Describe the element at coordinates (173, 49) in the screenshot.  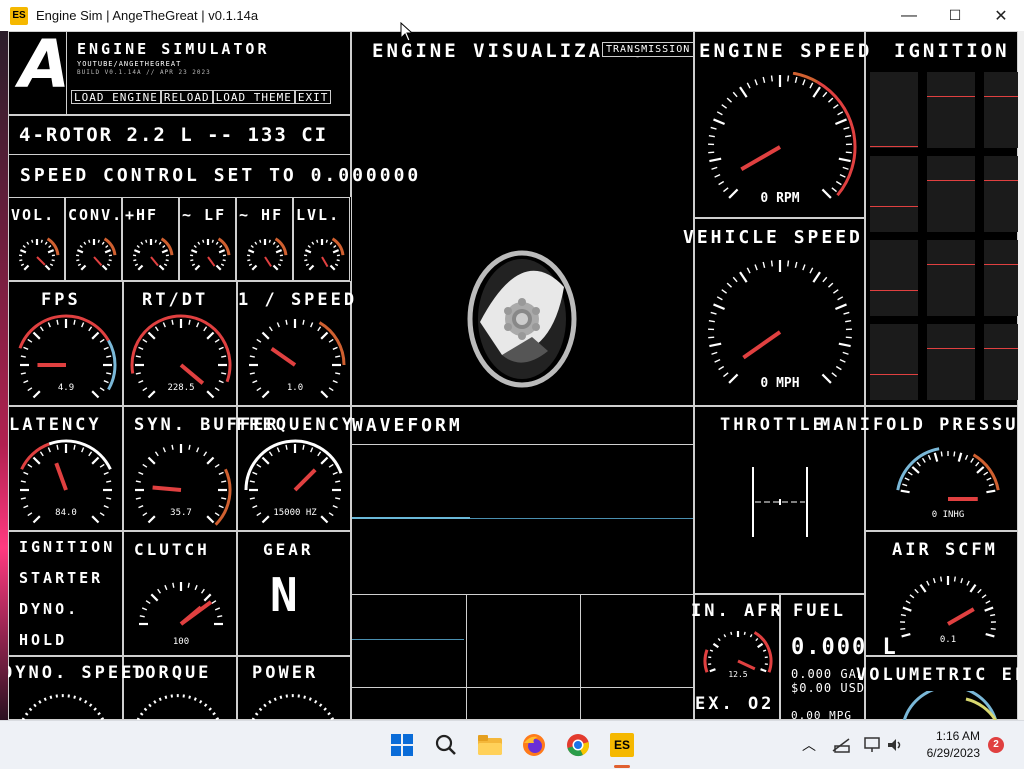
I see `app-name: ENGINE SIMULATOR` at that location.